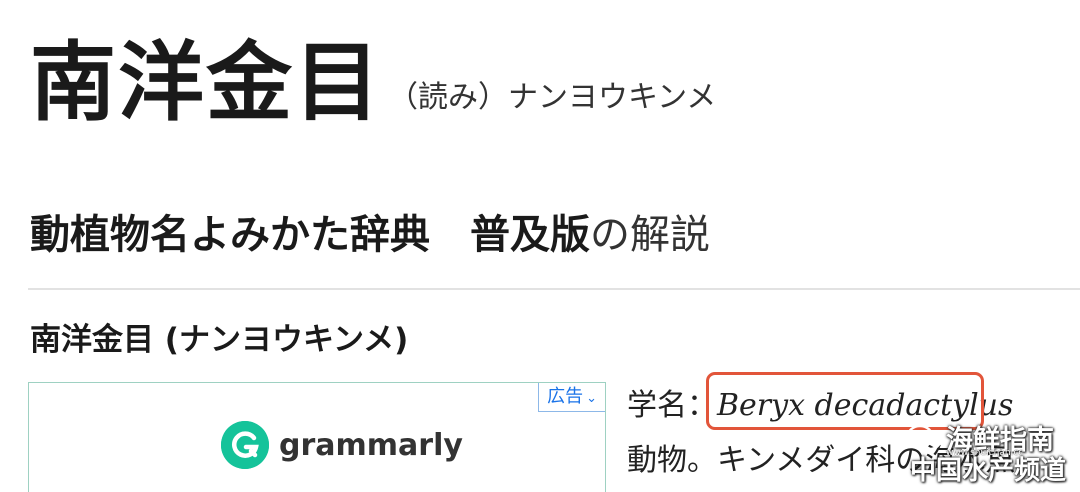 The image size is (1080, 492). I want to click on ad-brand-name: grammarly, so click(371, 445).